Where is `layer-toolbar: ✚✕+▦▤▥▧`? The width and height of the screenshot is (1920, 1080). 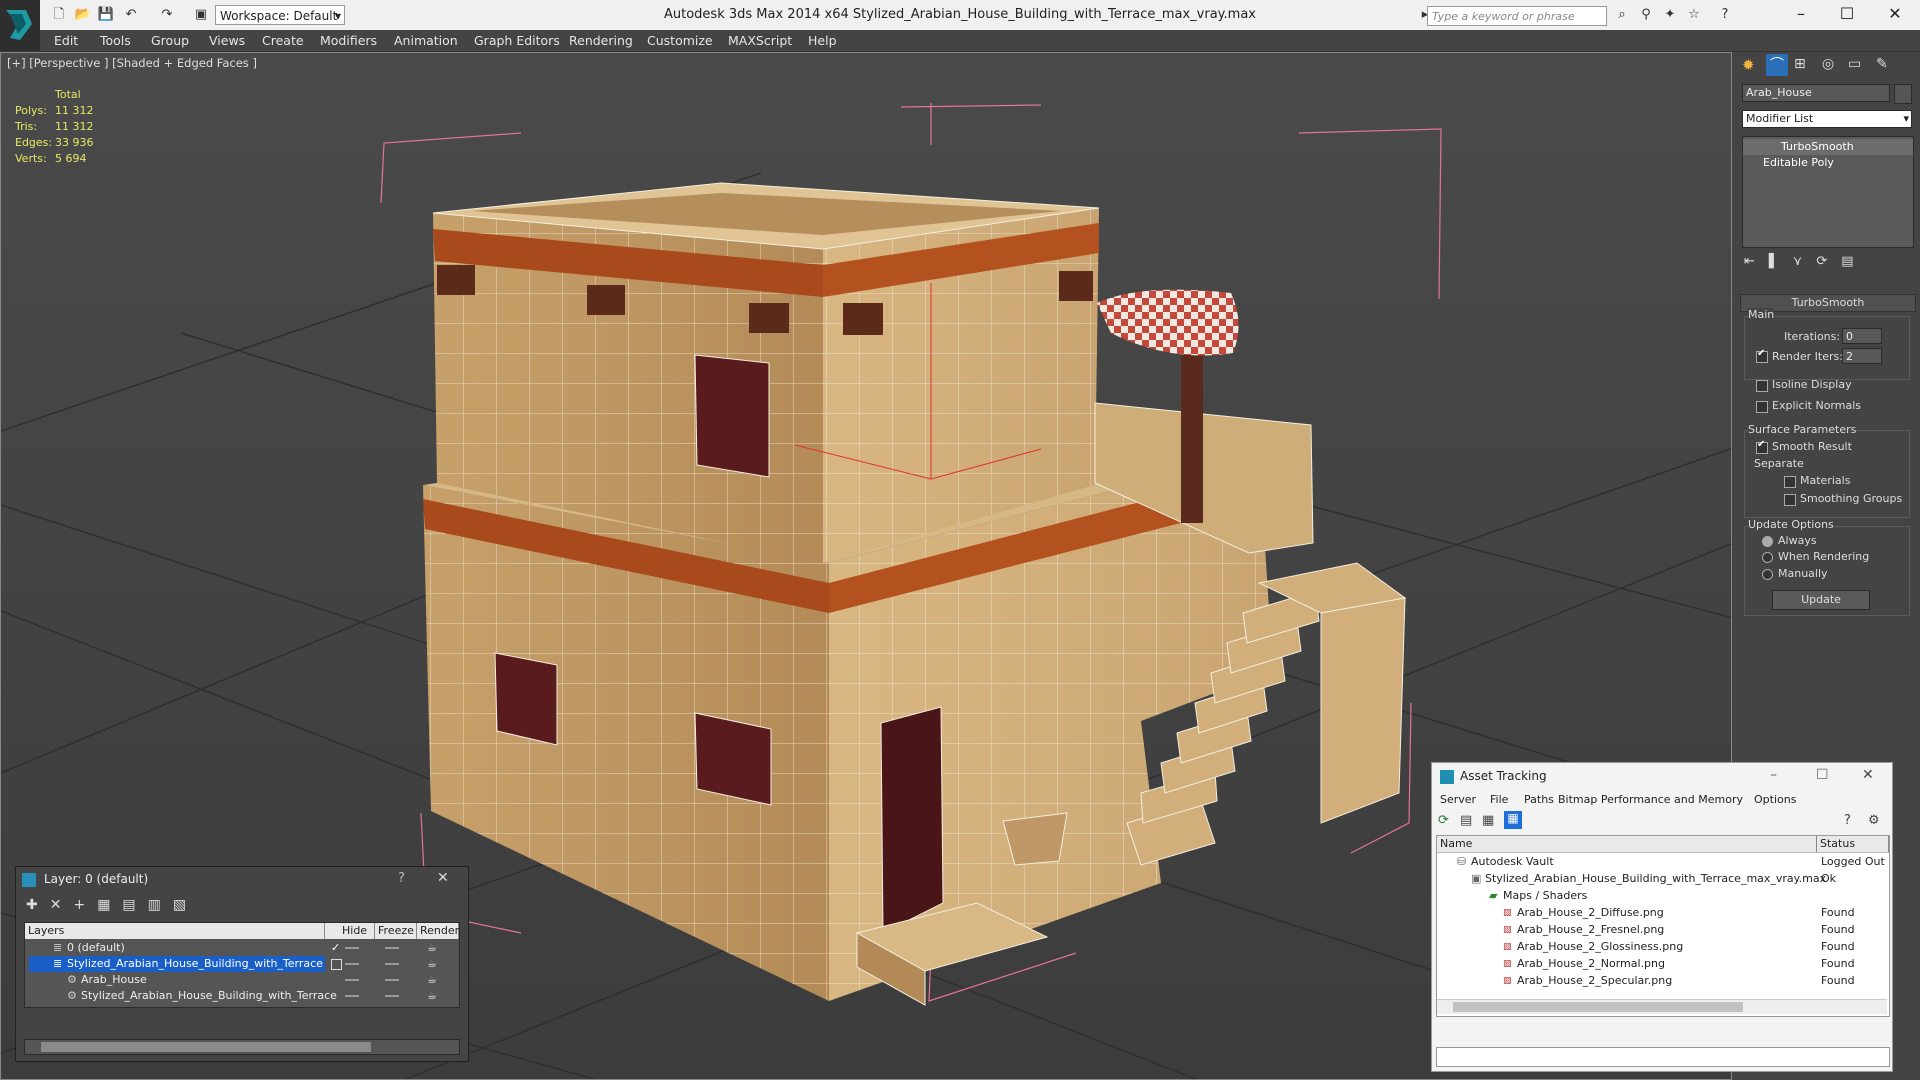
layer-toolbar: ✚✕+▦▤▥▧ is located at coordinates (112, 905).